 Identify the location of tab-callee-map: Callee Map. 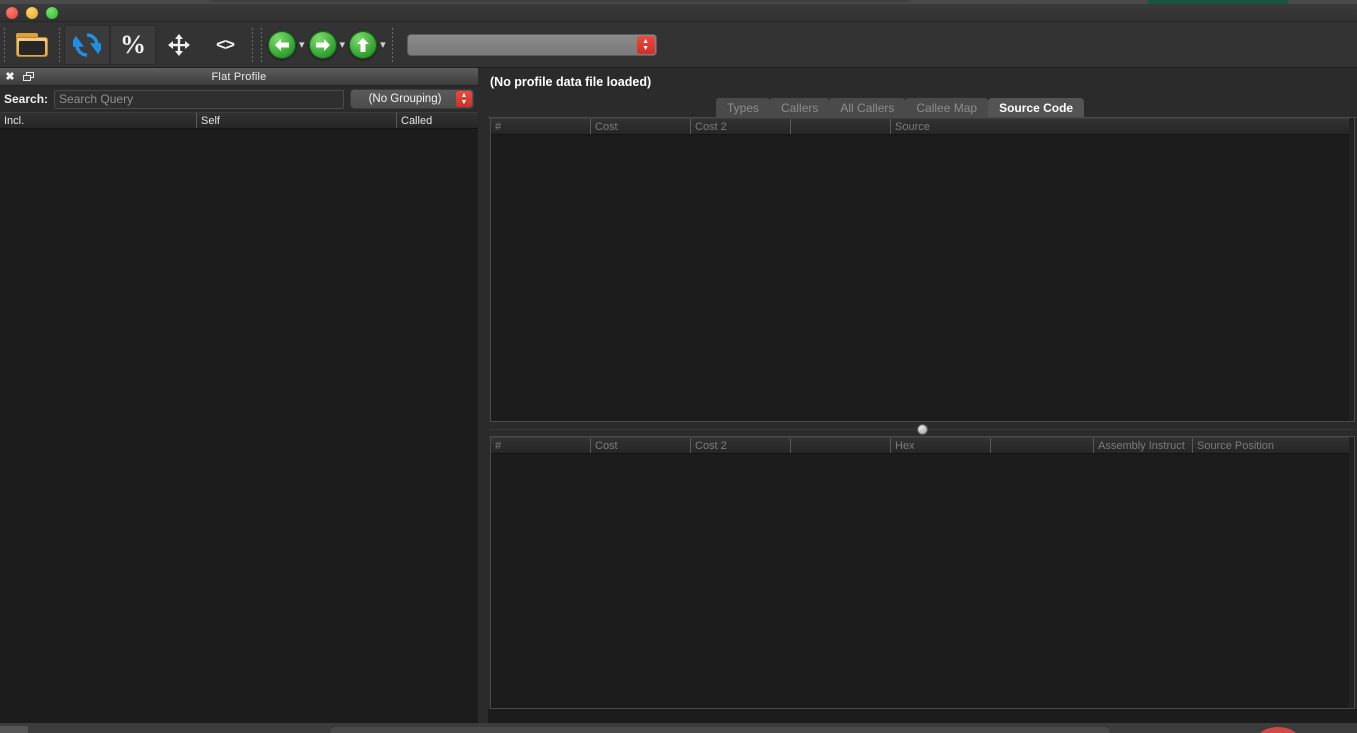
(947, 108).